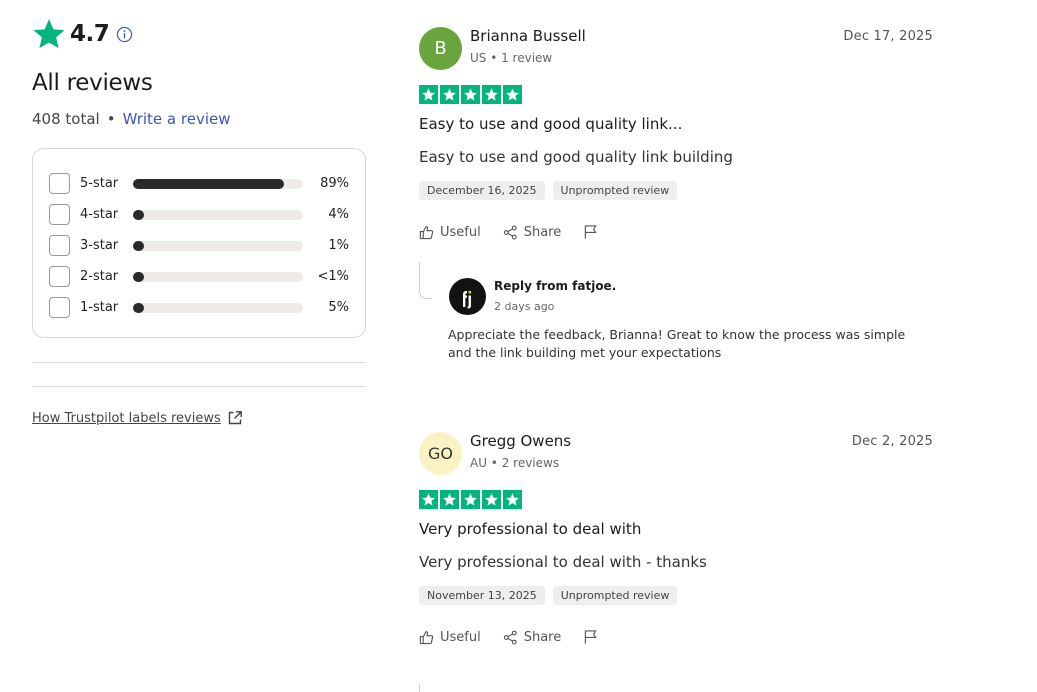 The image size is (1037, 692). What do you see at coordinates (90, 34) in the screenshot?
I see `rating-value: 4.7` at bounding box center [90, 34].